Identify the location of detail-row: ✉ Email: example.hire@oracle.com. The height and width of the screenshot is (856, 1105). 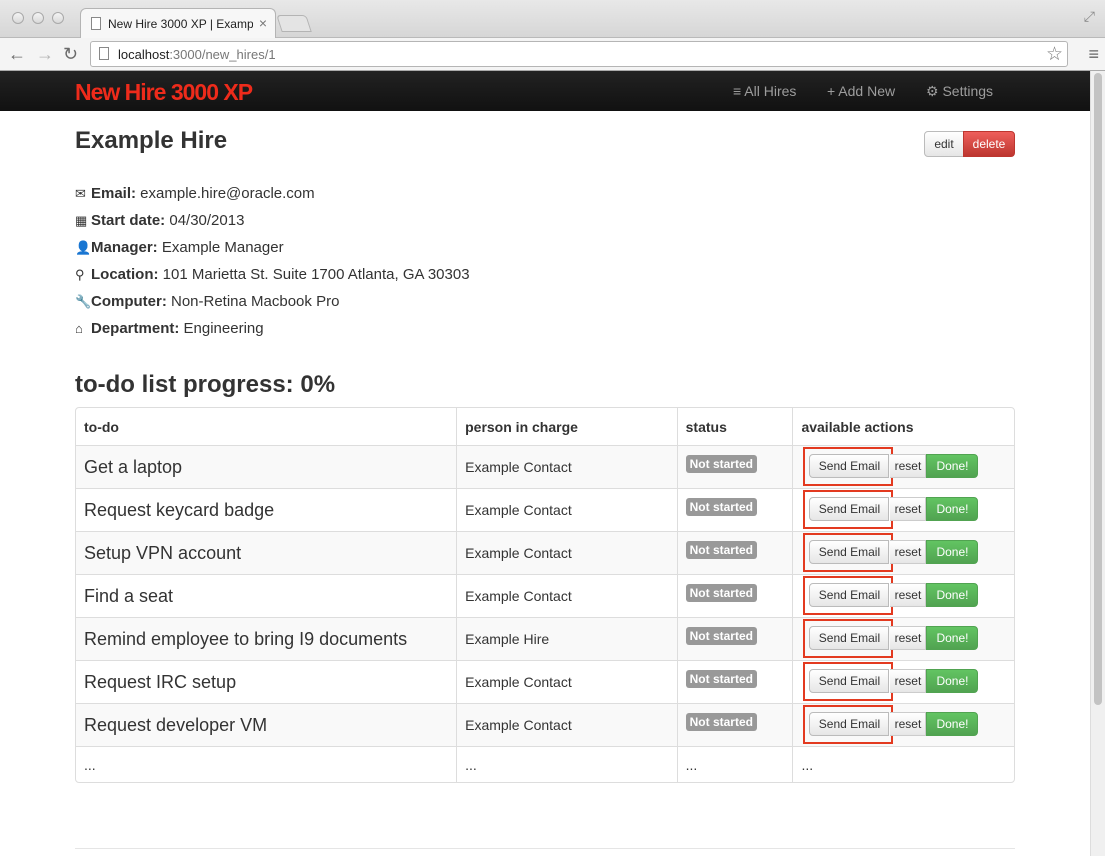
(272, 198).